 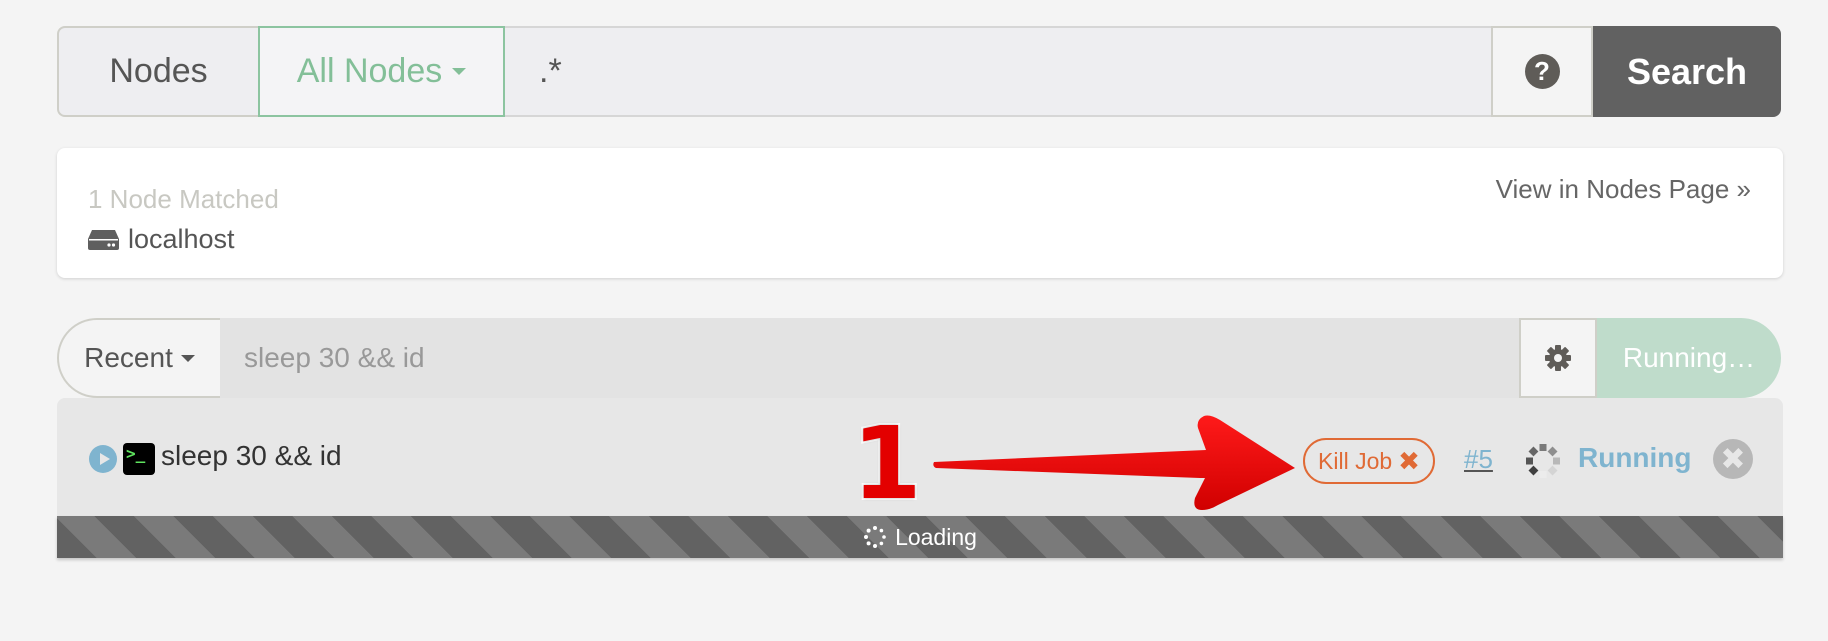 I want to click on node-filter-input: .*, so click(x=998, y=71).